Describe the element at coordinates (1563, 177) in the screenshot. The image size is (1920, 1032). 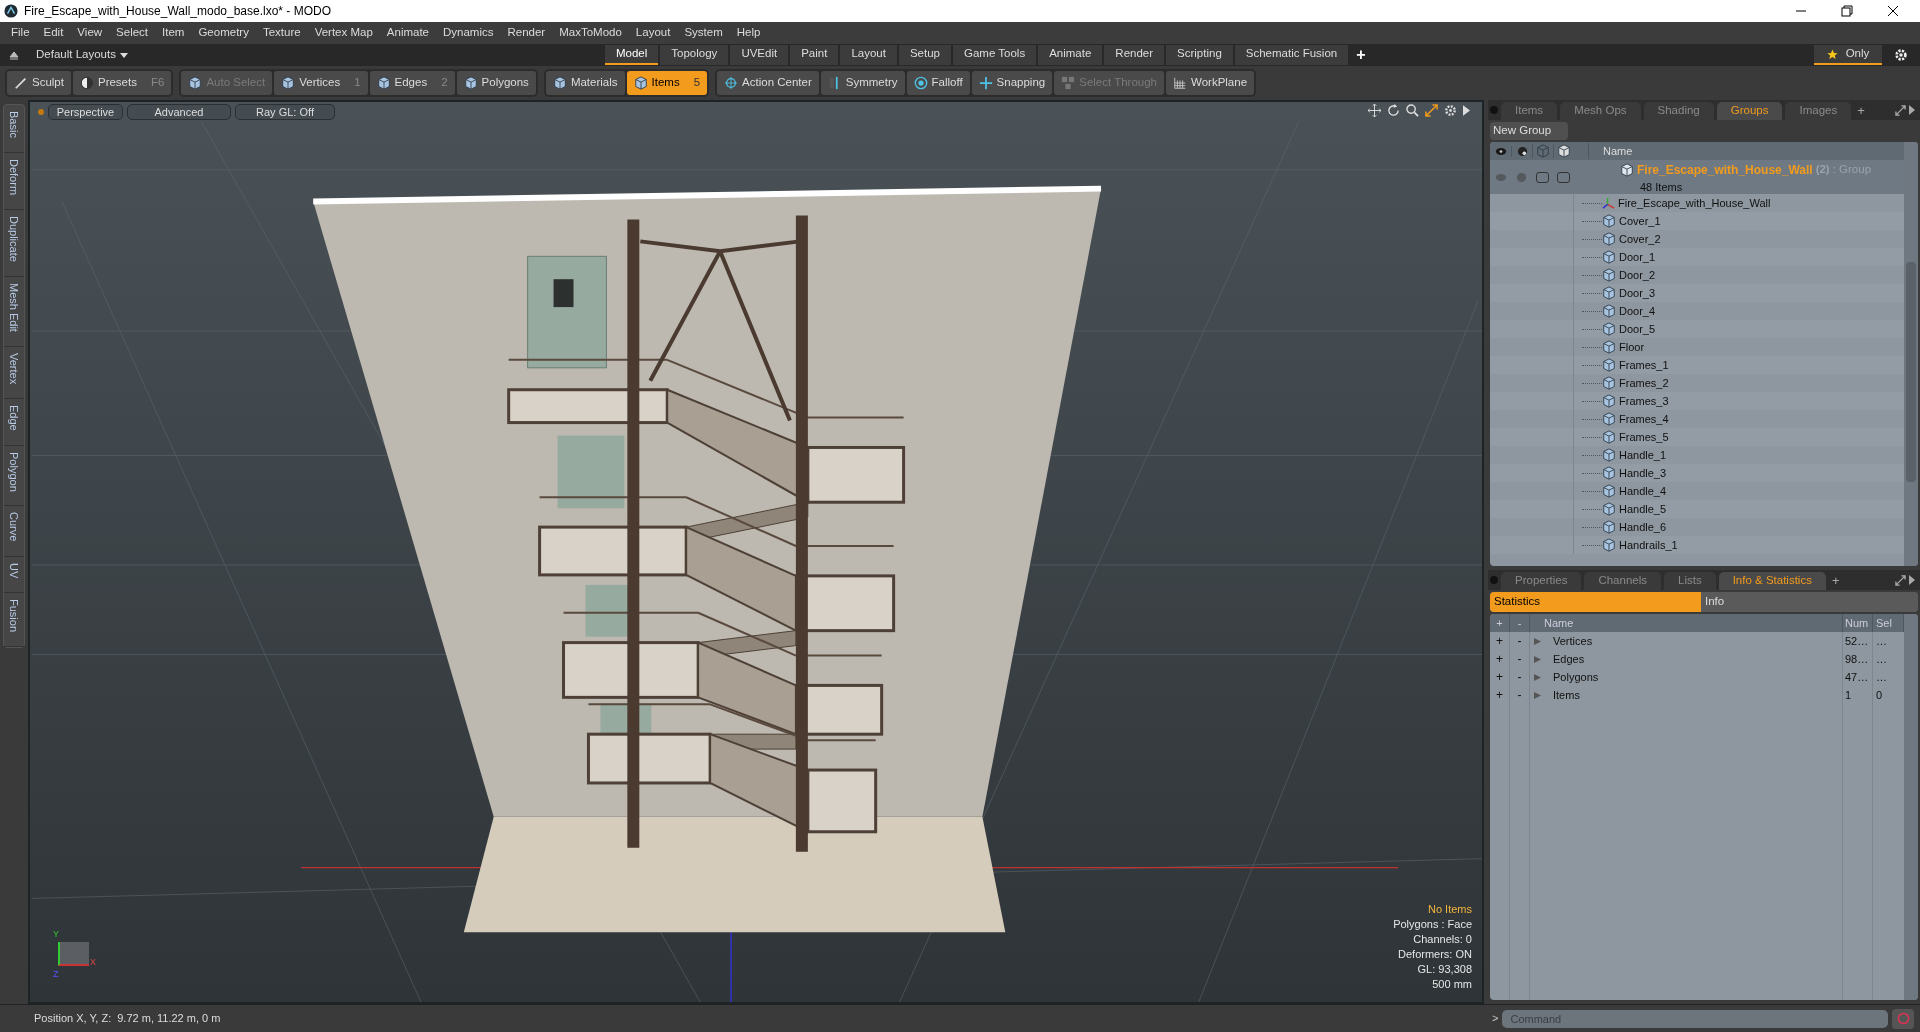
I see `select-toggle-icon` at that location.